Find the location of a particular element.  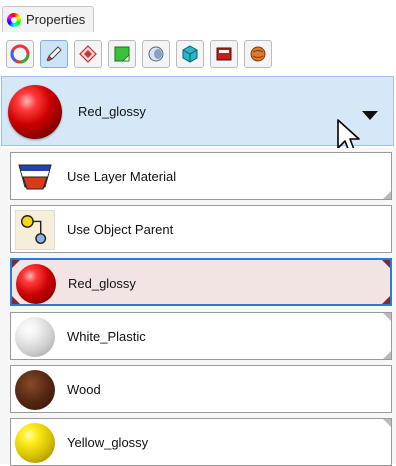

material-button is located at coordinates (54, 54).